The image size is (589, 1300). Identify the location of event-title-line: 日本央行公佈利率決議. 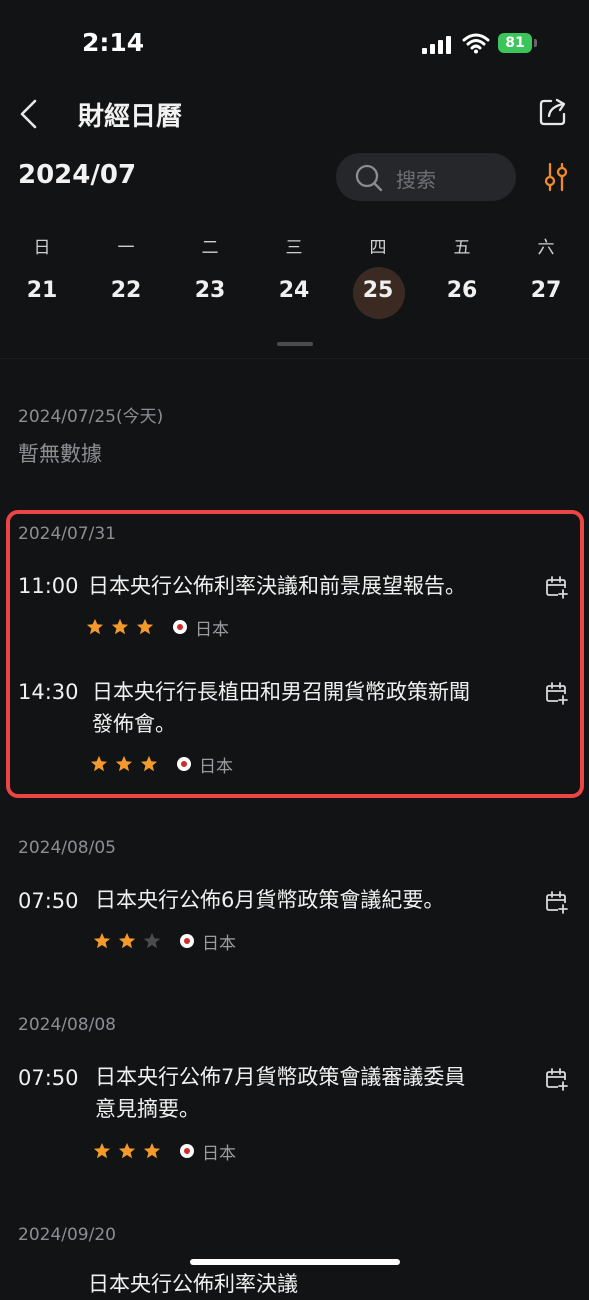
(193, 1284).